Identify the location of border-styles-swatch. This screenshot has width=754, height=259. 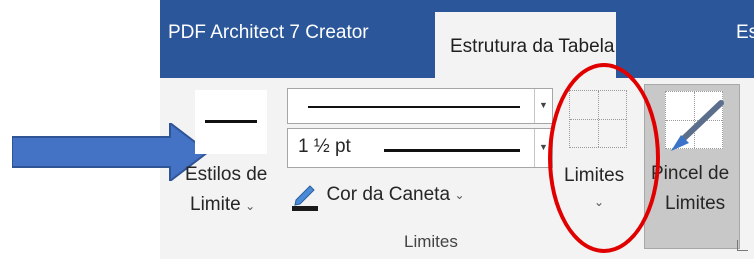
(231, 122).